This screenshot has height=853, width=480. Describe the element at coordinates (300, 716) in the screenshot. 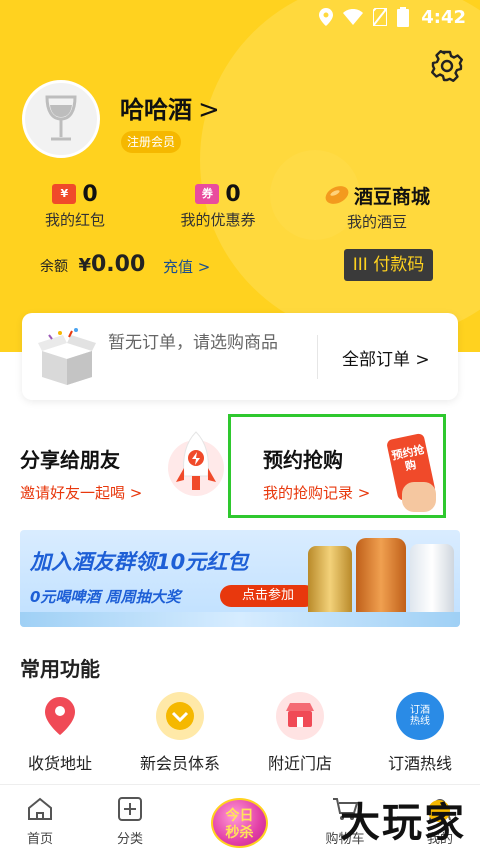

I see `store-icon` at that location.